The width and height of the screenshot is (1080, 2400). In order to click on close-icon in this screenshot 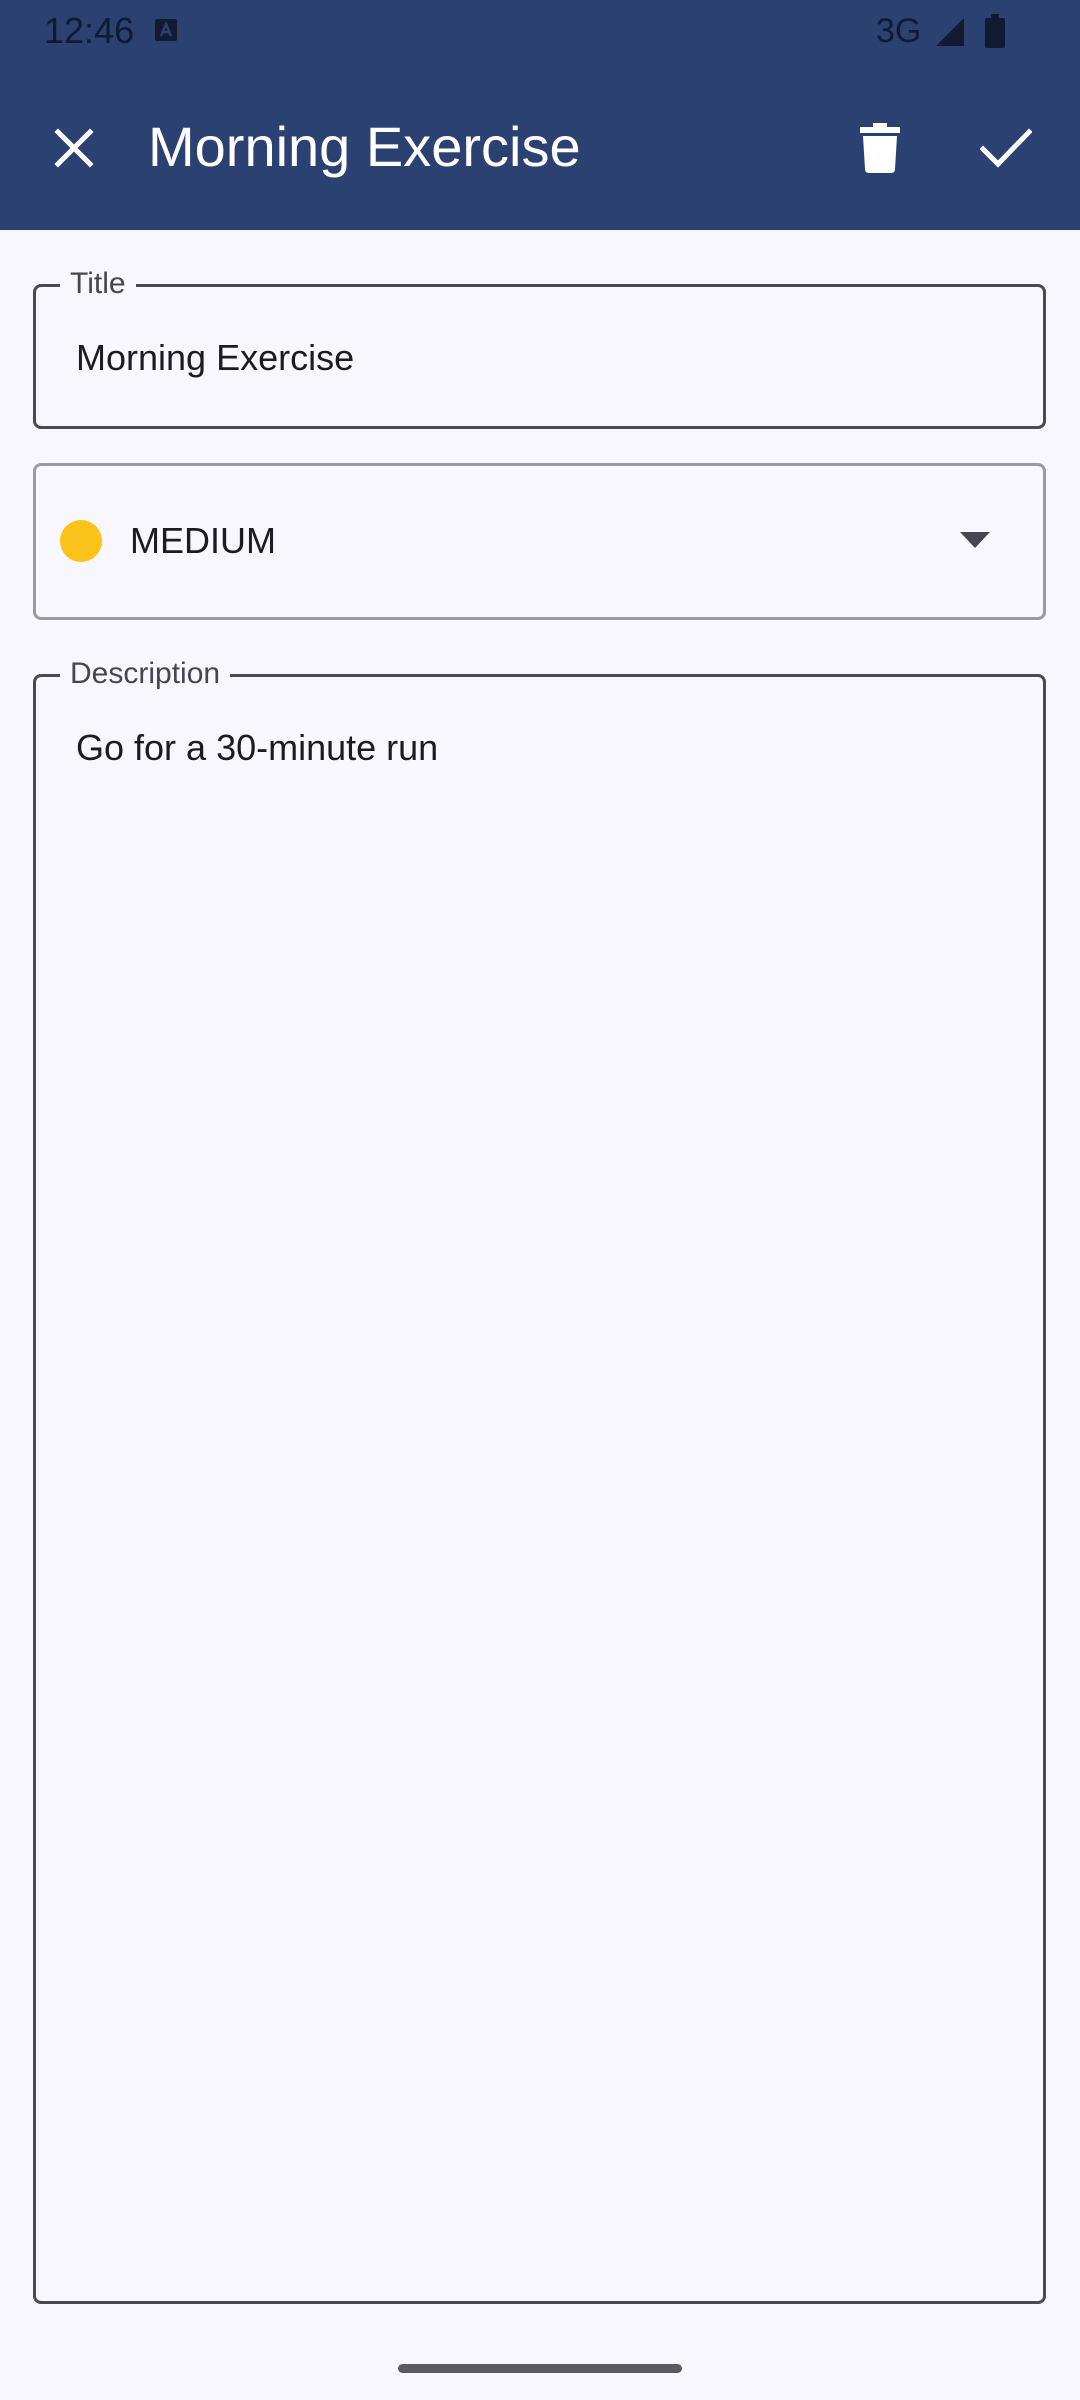, I will do `click(74, 148)`.